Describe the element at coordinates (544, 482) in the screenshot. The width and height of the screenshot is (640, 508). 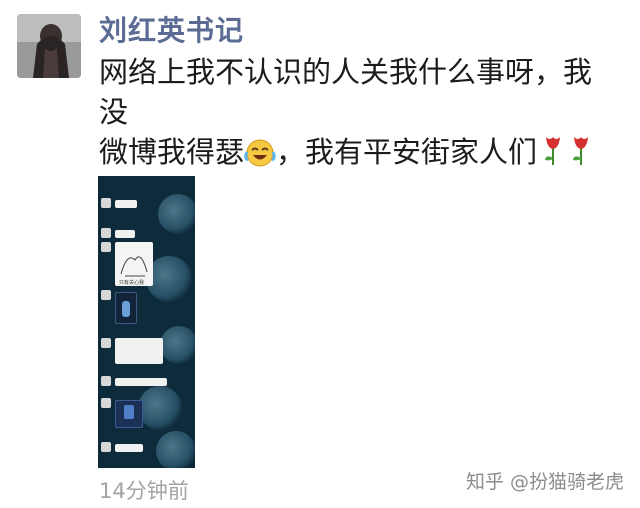
I see `zhihu-watermark: 知乎 @扮猫骑老虎` at that location.